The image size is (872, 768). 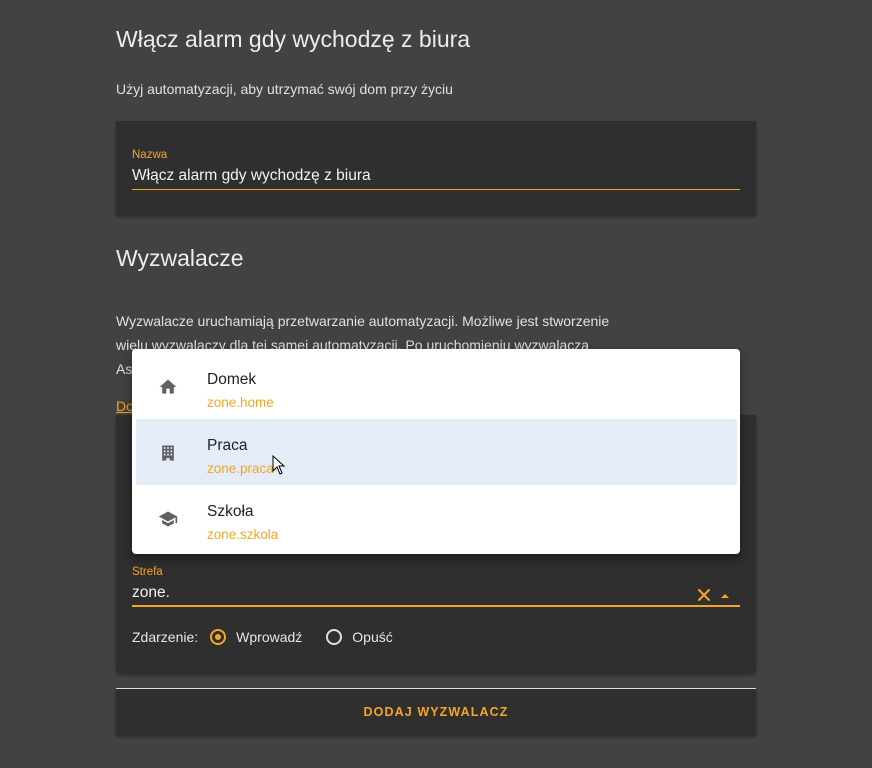 What do you see at coordinates (334, 637) in the screenshot?
I see `radio-leave-circle` at bounding box center [334, 637].